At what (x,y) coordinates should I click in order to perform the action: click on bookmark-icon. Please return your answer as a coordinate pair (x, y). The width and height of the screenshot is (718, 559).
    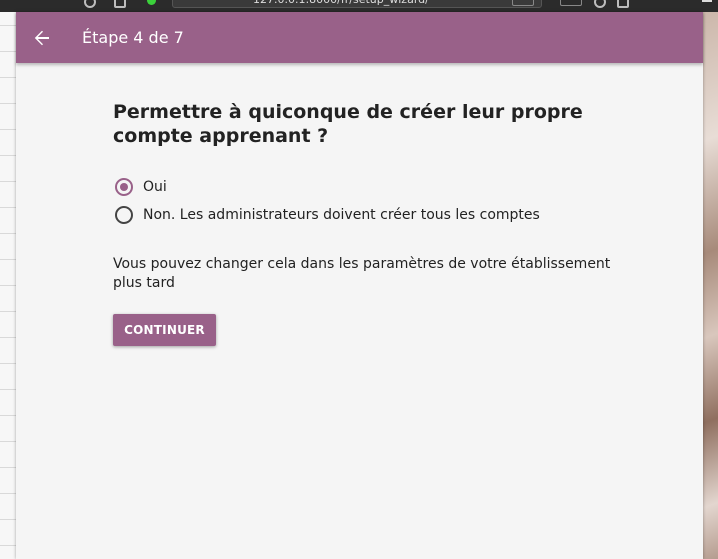
    Looking at the image, I should click on (623, 4).